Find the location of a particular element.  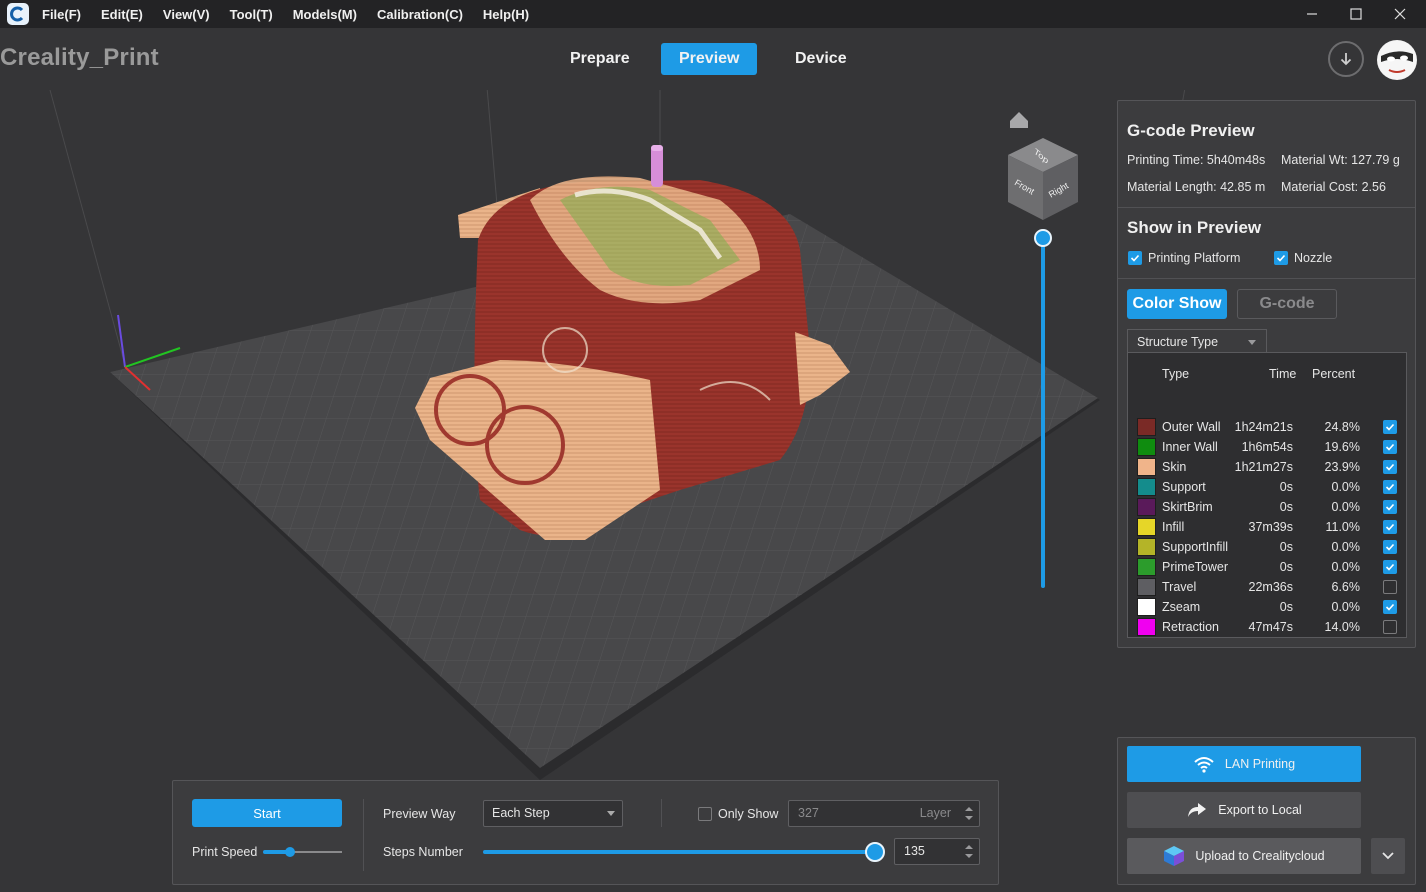

lan-printing-button: LAN Printing is located at coordinates (1244, 764).